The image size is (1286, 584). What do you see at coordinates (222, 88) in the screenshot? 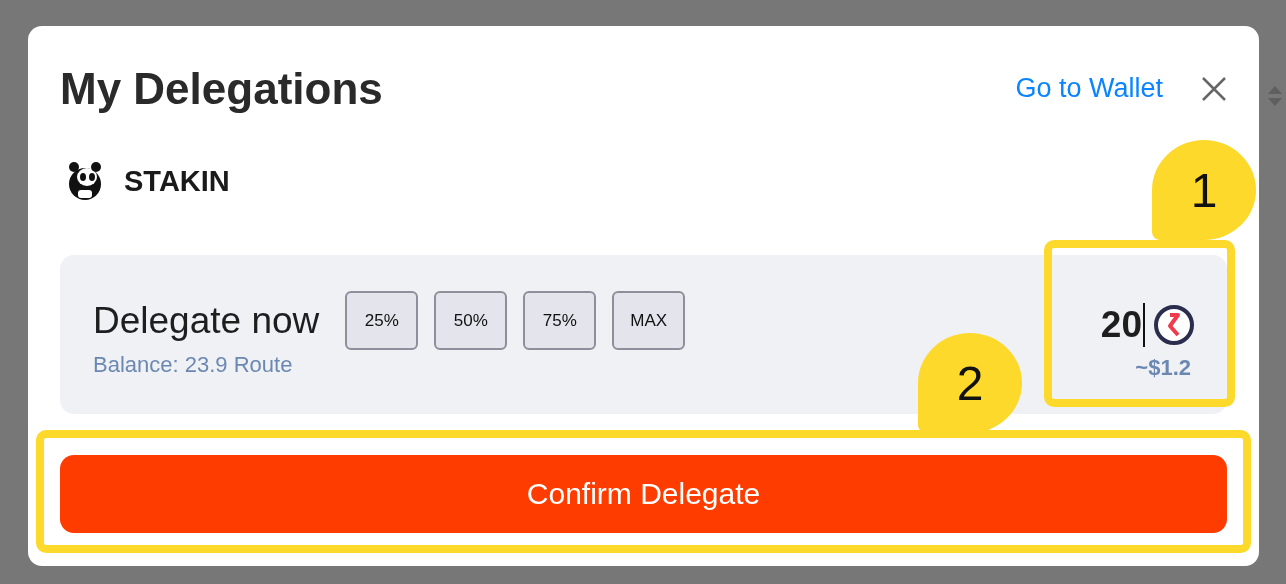
I see `dialog-title: My Delegations` at bounding box center [222, 88].